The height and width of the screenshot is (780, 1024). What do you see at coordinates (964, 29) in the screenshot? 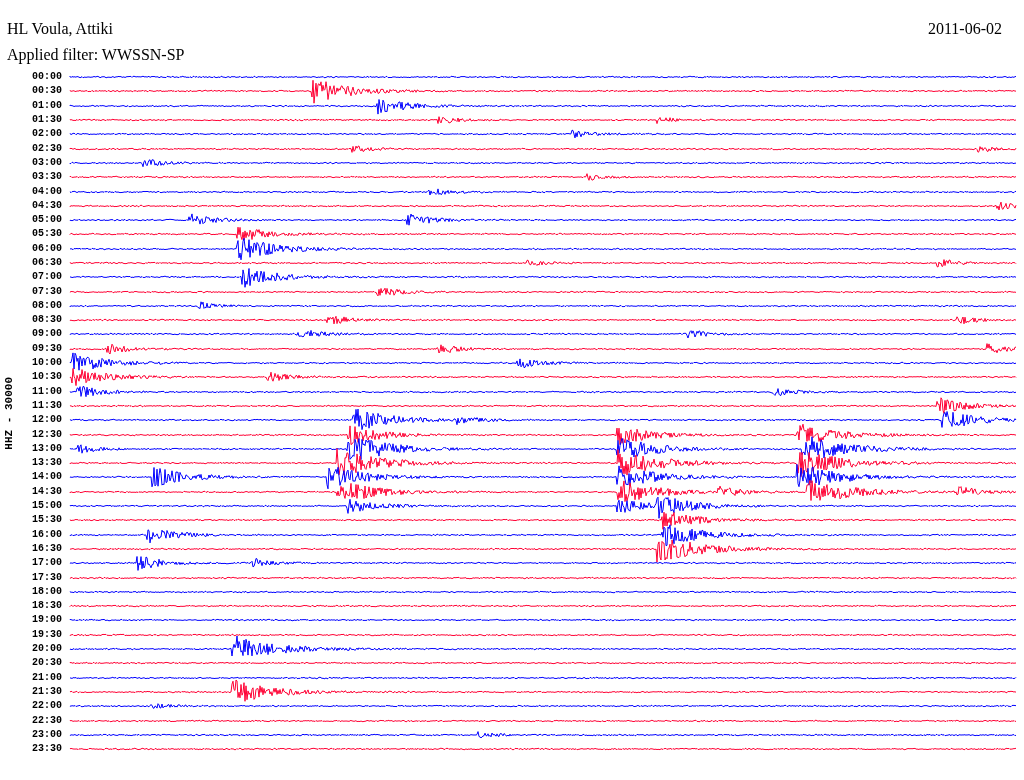
I see `date-label: 2011-06-02` at bounding box center [964, 29].